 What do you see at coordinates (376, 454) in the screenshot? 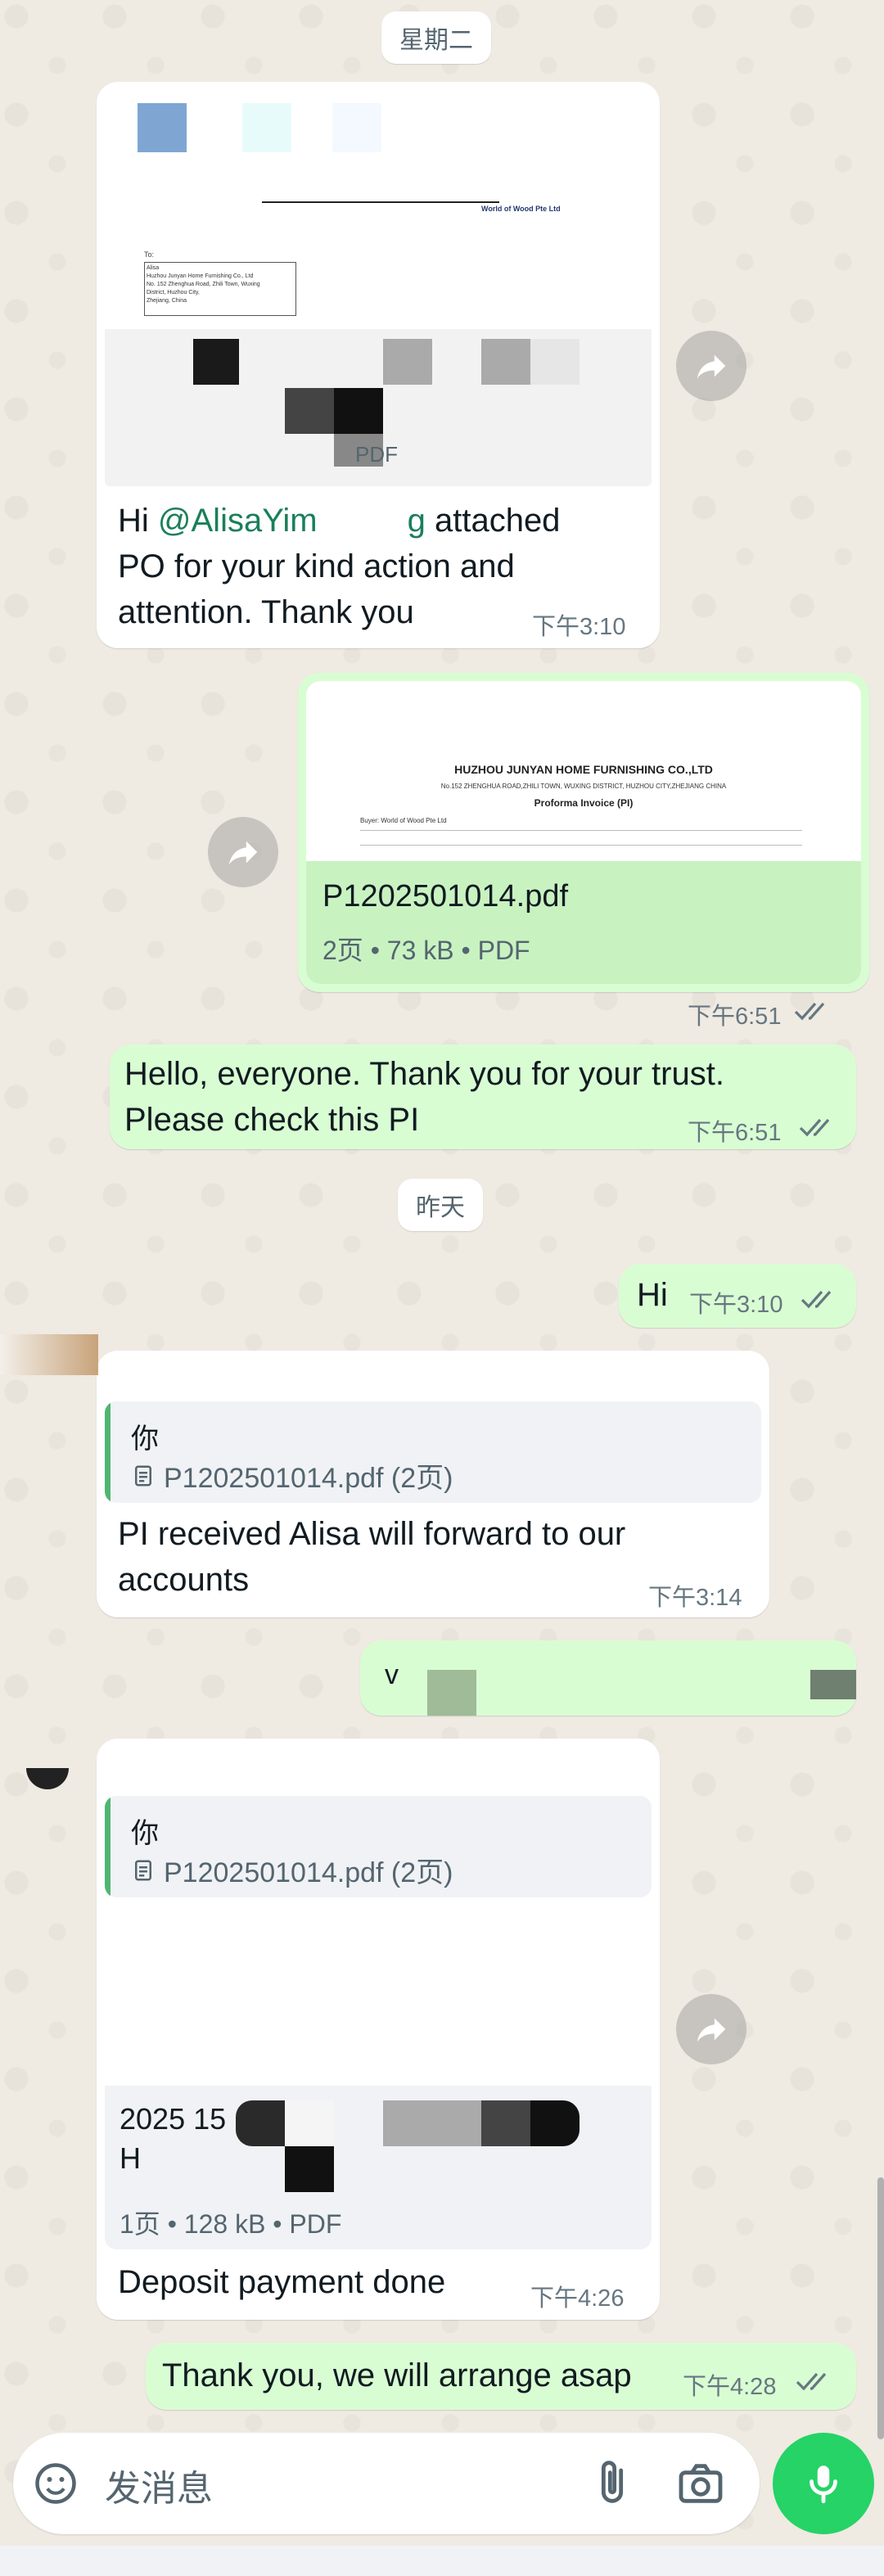
I see `pdf-label: PDF` at bounding box center [376, 454].